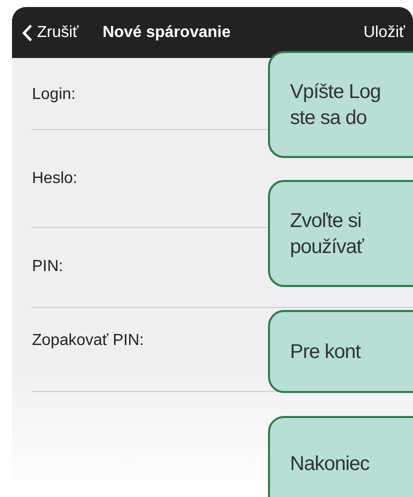 The width and height of the screenshot is (413, 497). What do you see at coordinates (340, 456) in the screenshot?
I see `tooltip-callout: Nakoniec` at bounding box center [340, 456].